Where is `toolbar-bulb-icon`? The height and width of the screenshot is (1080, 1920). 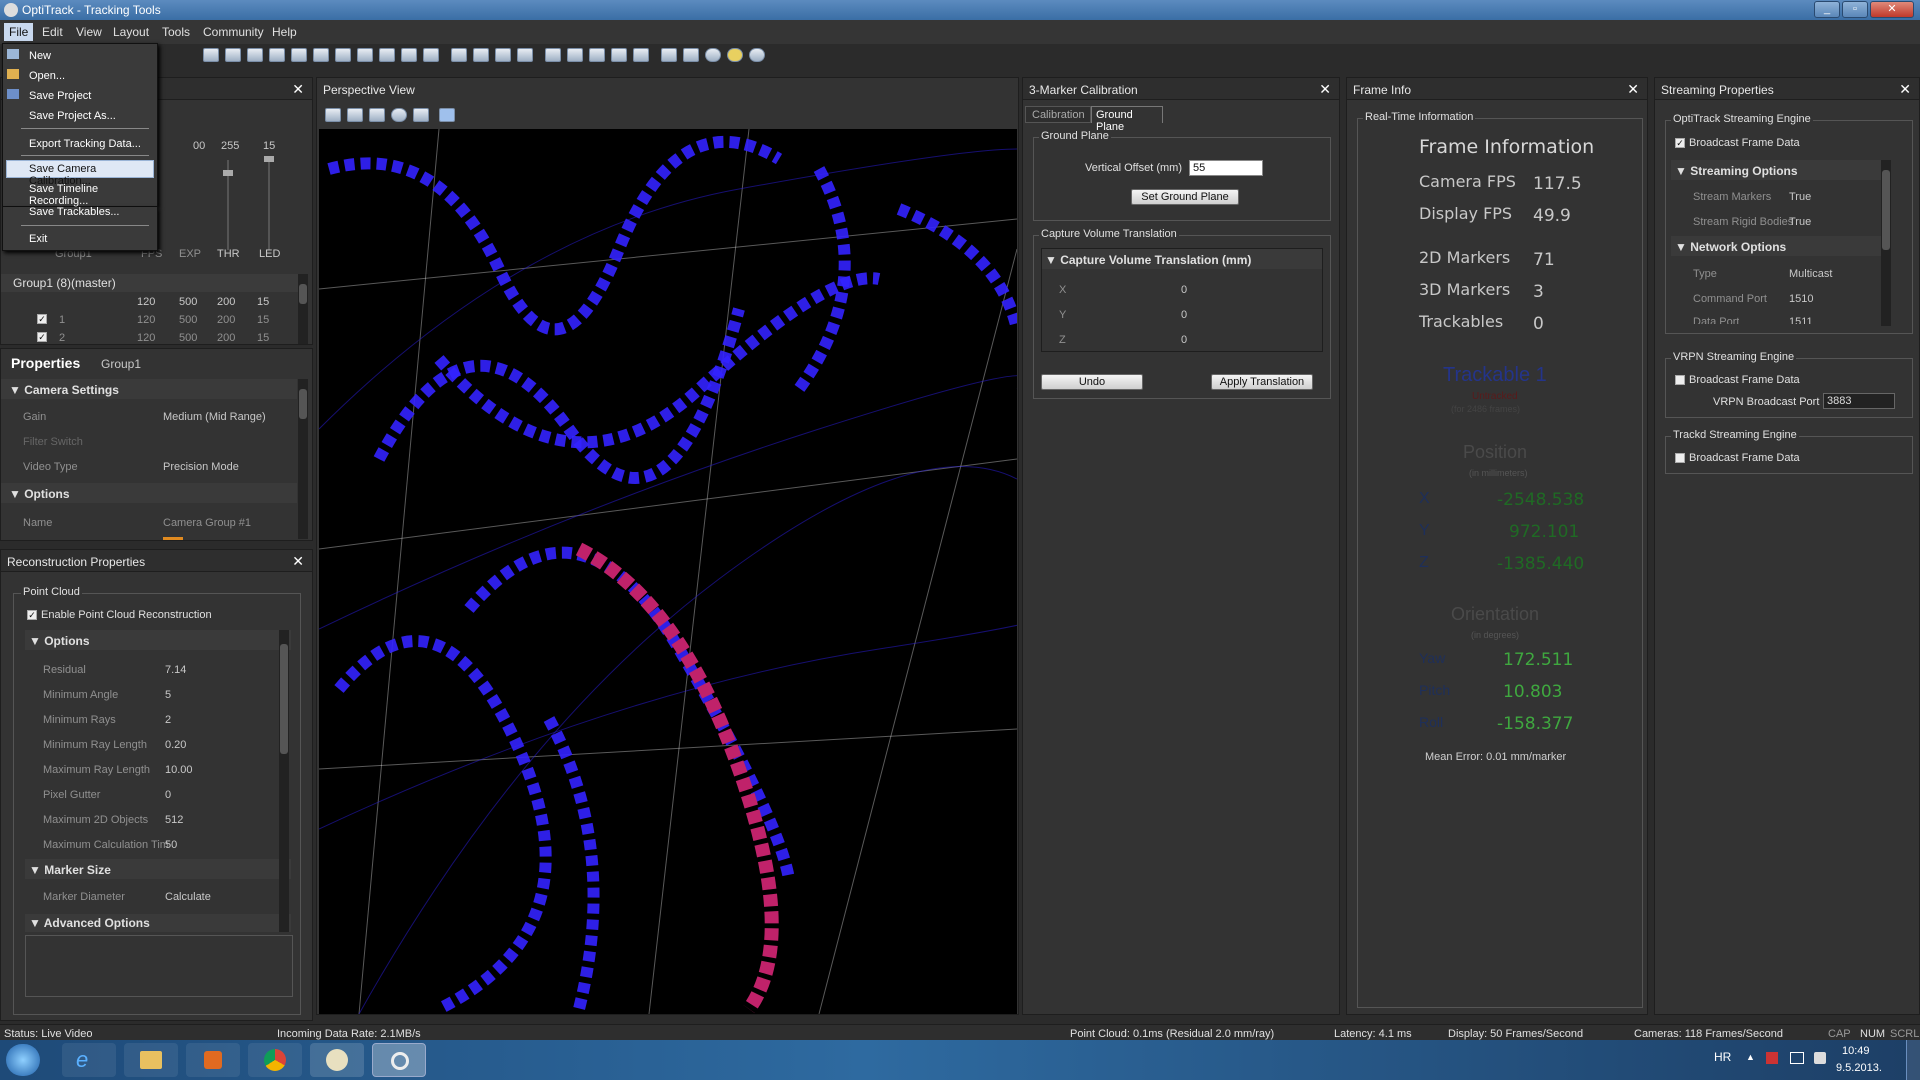
toolbar-bulb-icon is located at coordinates (735, 55).